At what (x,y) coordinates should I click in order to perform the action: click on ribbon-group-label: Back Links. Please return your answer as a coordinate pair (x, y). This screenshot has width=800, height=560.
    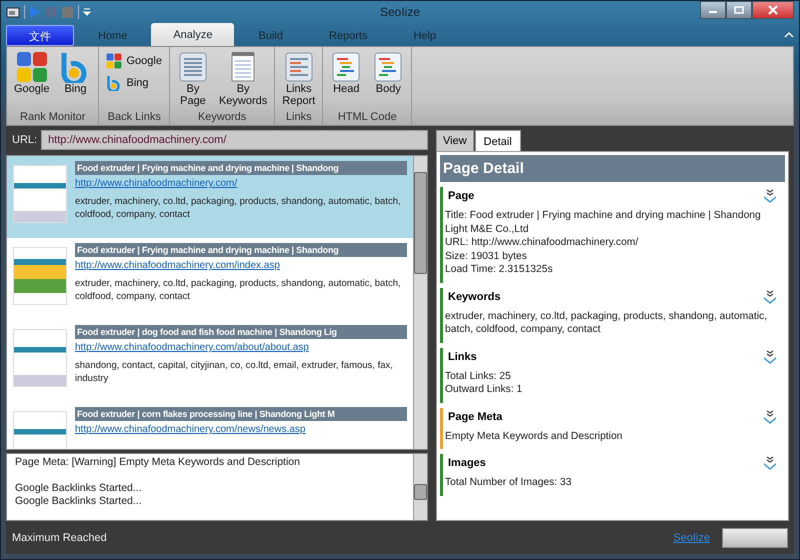
    Looking at the image, I should click on (134, 117).